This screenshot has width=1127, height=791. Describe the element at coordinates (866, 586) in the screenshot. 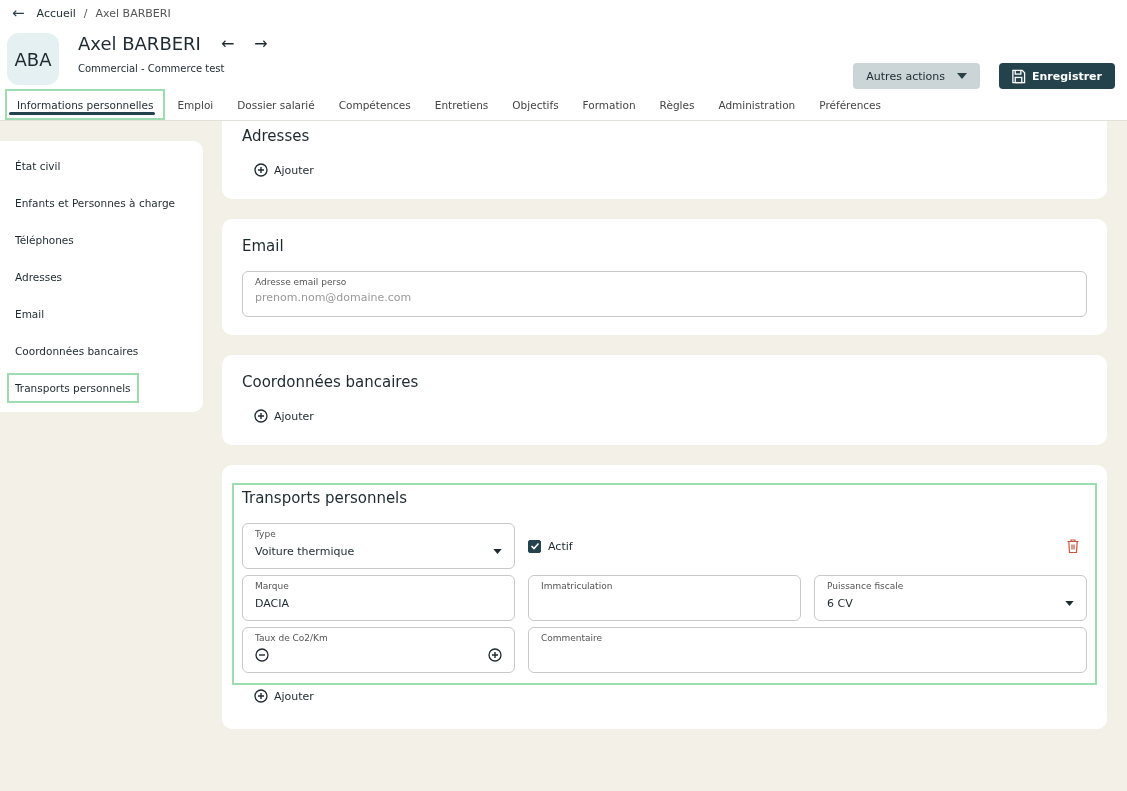

I see `field-label: Puissance fiscale` at that location.